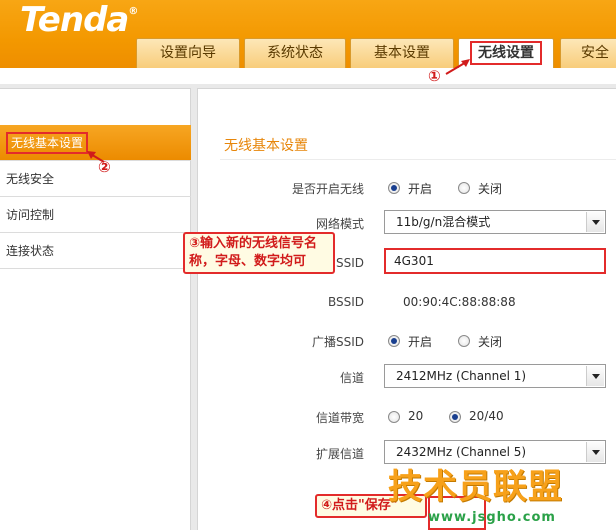 This screenshot has width=616, height=530. What do you see at coordinates (495, 261) in the screenshot?
I see `ssid-input` at bounding box center [495, 261].